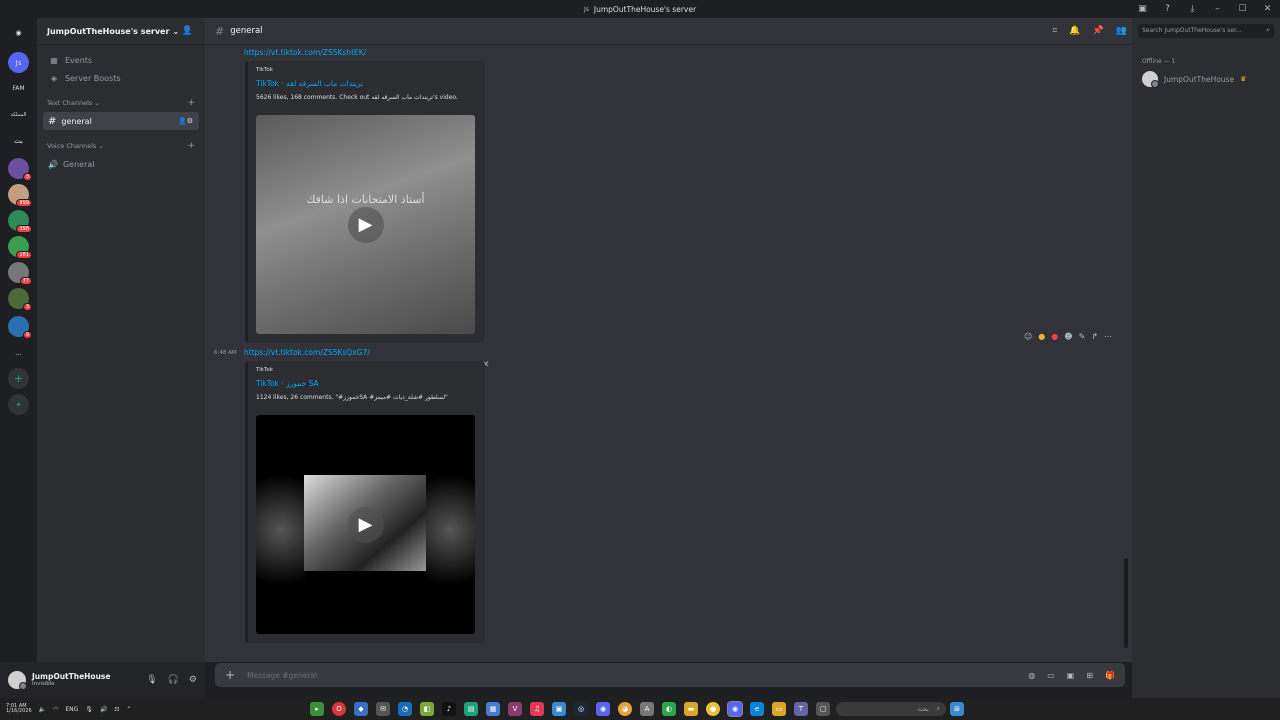 The height and width of the screenshot is (720, 1280). What do you see at coordinates (128, 709) in the screenshot?
I see `chevron-up-icon: ⌃` at bounding box center [128, 709].